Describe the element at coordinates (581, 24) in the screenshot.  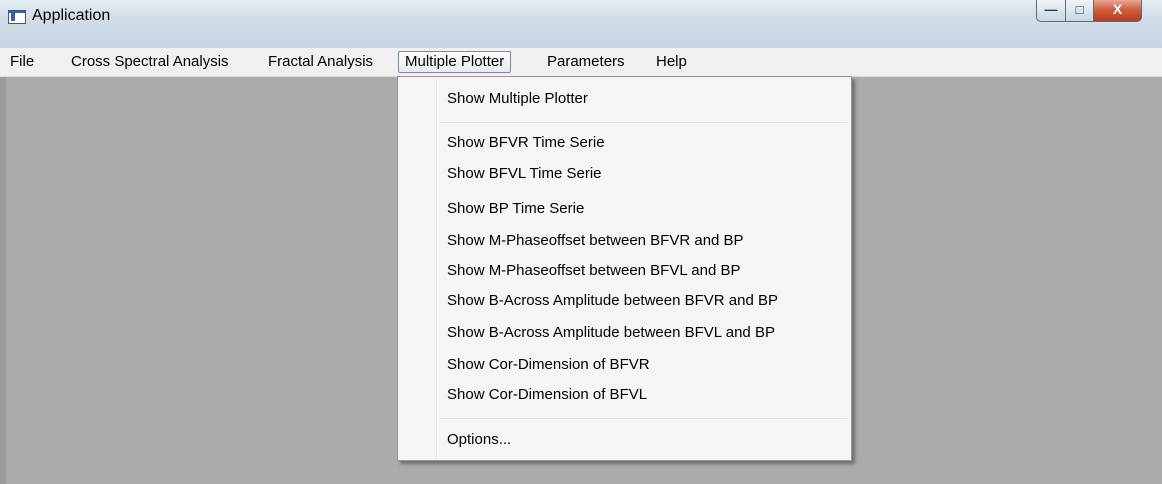
I see `title-bar: Application — □ X` at that location.